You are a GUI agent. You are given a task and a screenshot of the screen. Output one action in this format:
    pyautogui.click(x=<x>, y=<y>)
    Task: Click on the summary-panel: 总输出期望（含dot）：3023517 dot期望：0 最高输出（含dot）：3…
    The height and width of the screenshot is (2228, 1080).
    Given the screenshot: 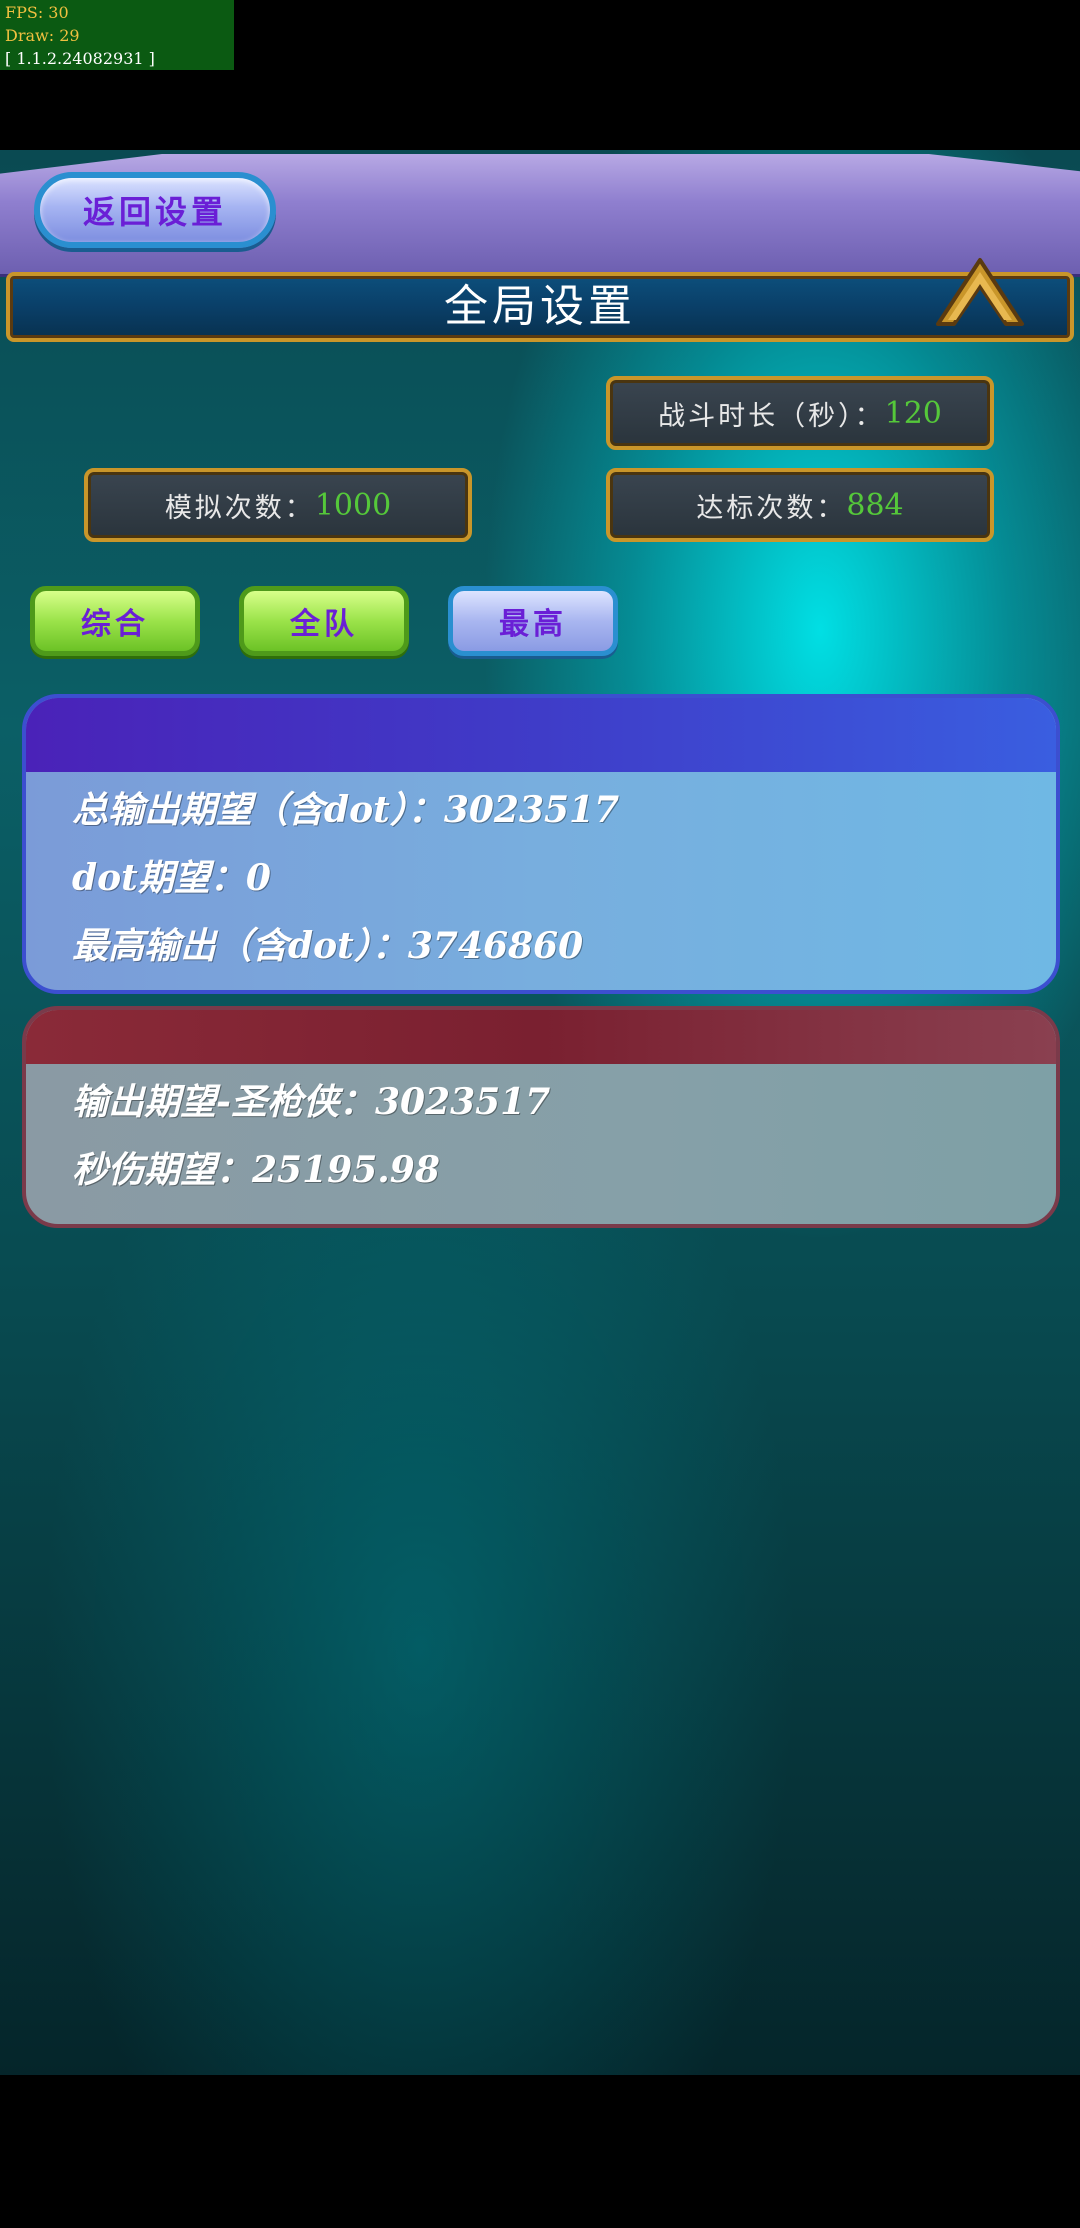 What is the action you would take?
    pyautogui.click(x=541, y=844)
    